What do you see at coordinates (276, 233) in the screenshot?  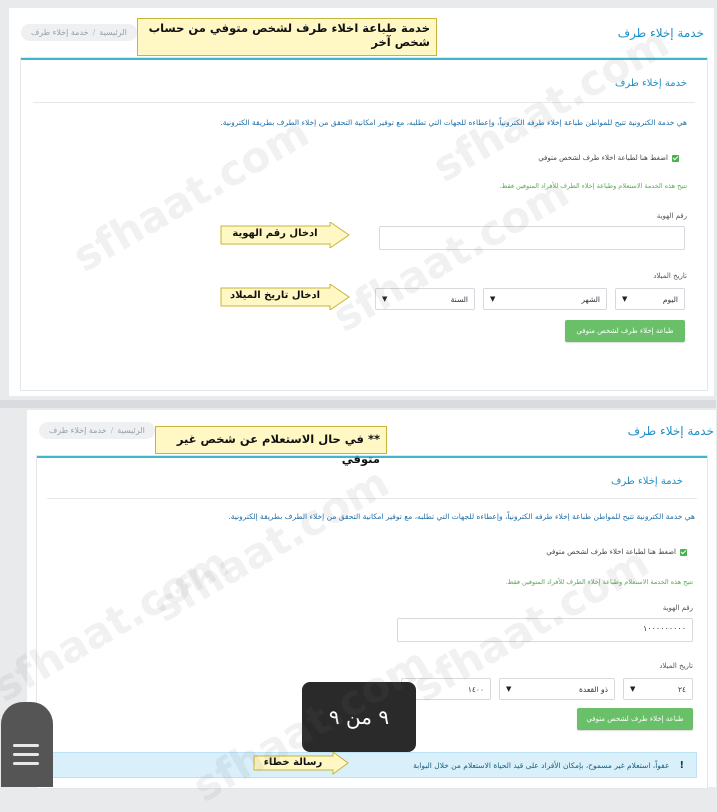 I see `id-arrow-label: ادخال رقم الهوية` at bounding box center [276, 233].